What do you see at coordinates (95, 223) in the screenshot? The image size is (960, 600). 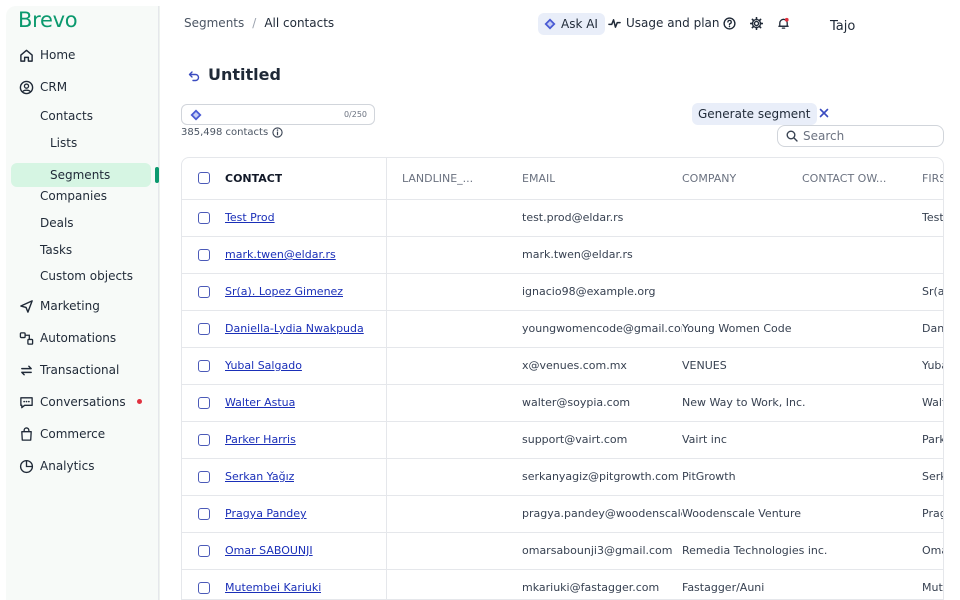 I see `sidebar-sub-deals: Deals` at bounding box center [95, 223].